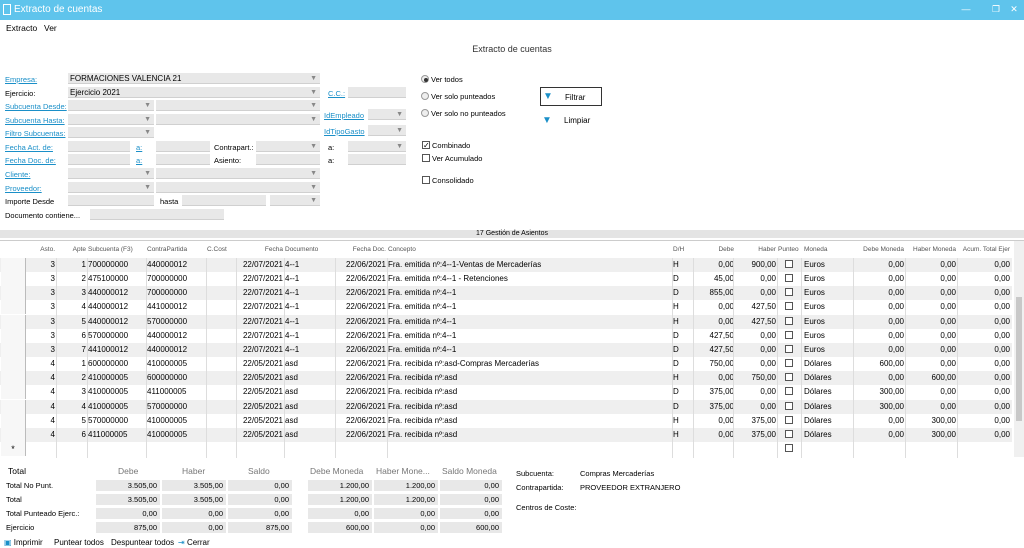 This screenshot has height=548, width=1024. Describe the element at coordinates (571, 96) in the screenshot. I see `filtrar-button: ▼ Filtrar` at that location.